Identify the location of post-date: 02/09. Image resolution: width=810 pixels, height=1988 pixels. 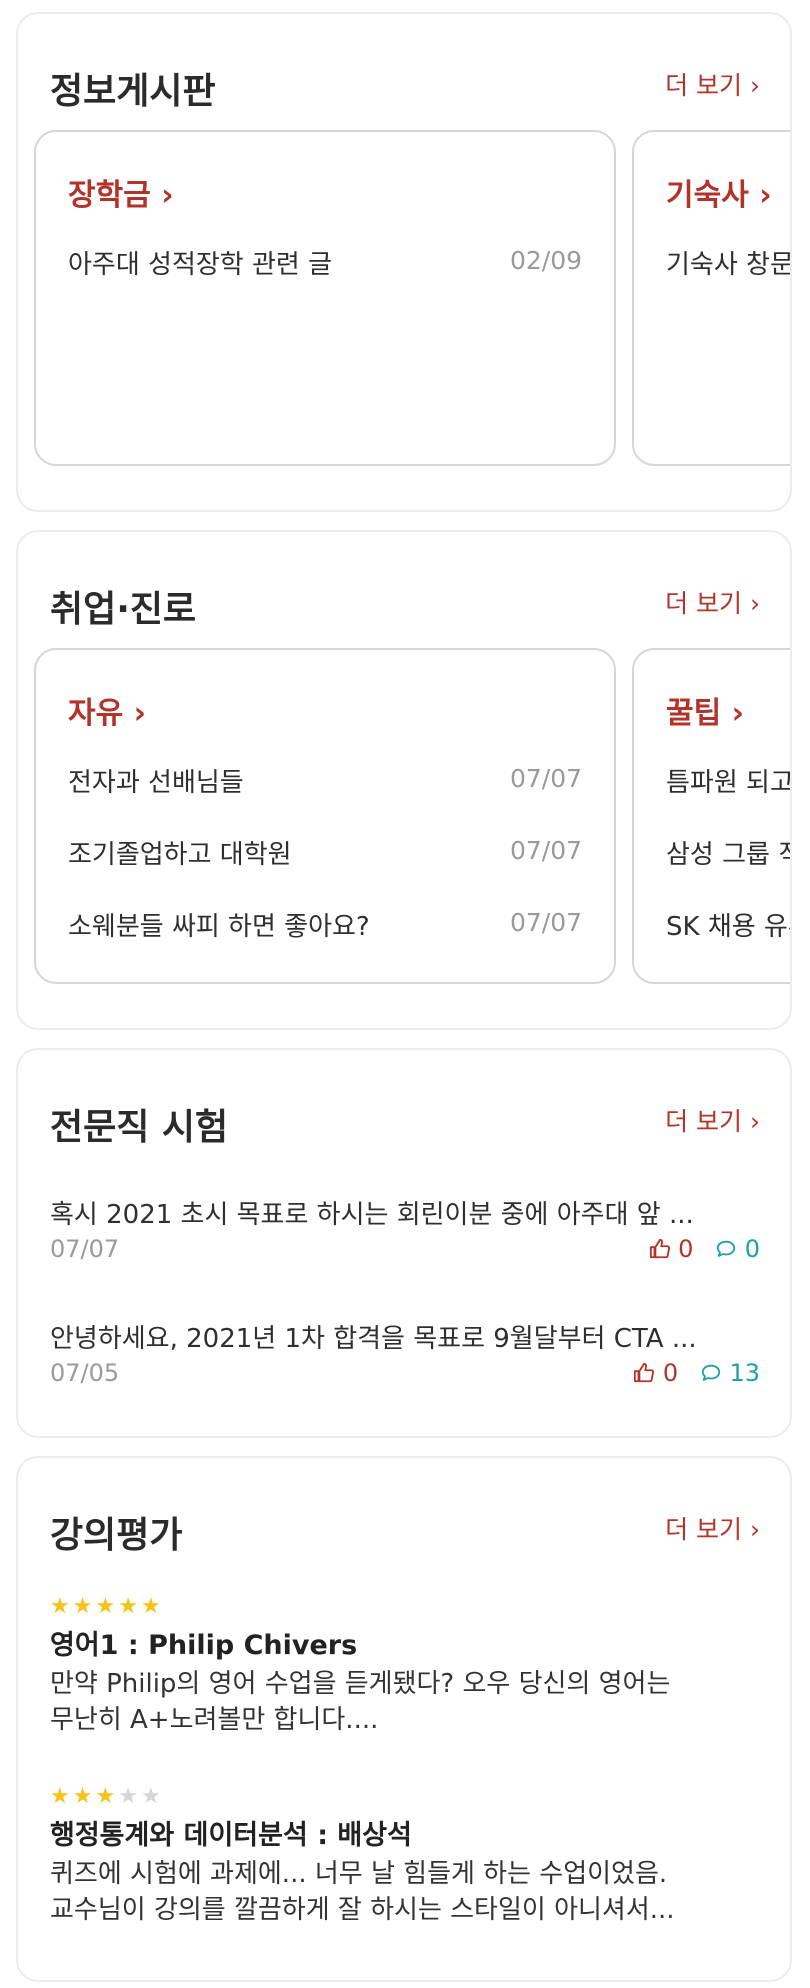
(545, 260).